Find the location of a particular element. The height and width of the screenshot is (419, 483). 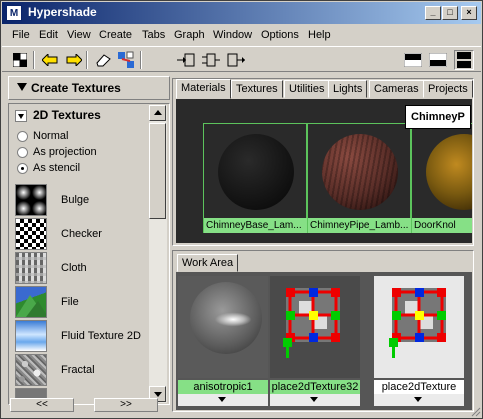

radio-label: Normal is located at coordinates (51, 136).